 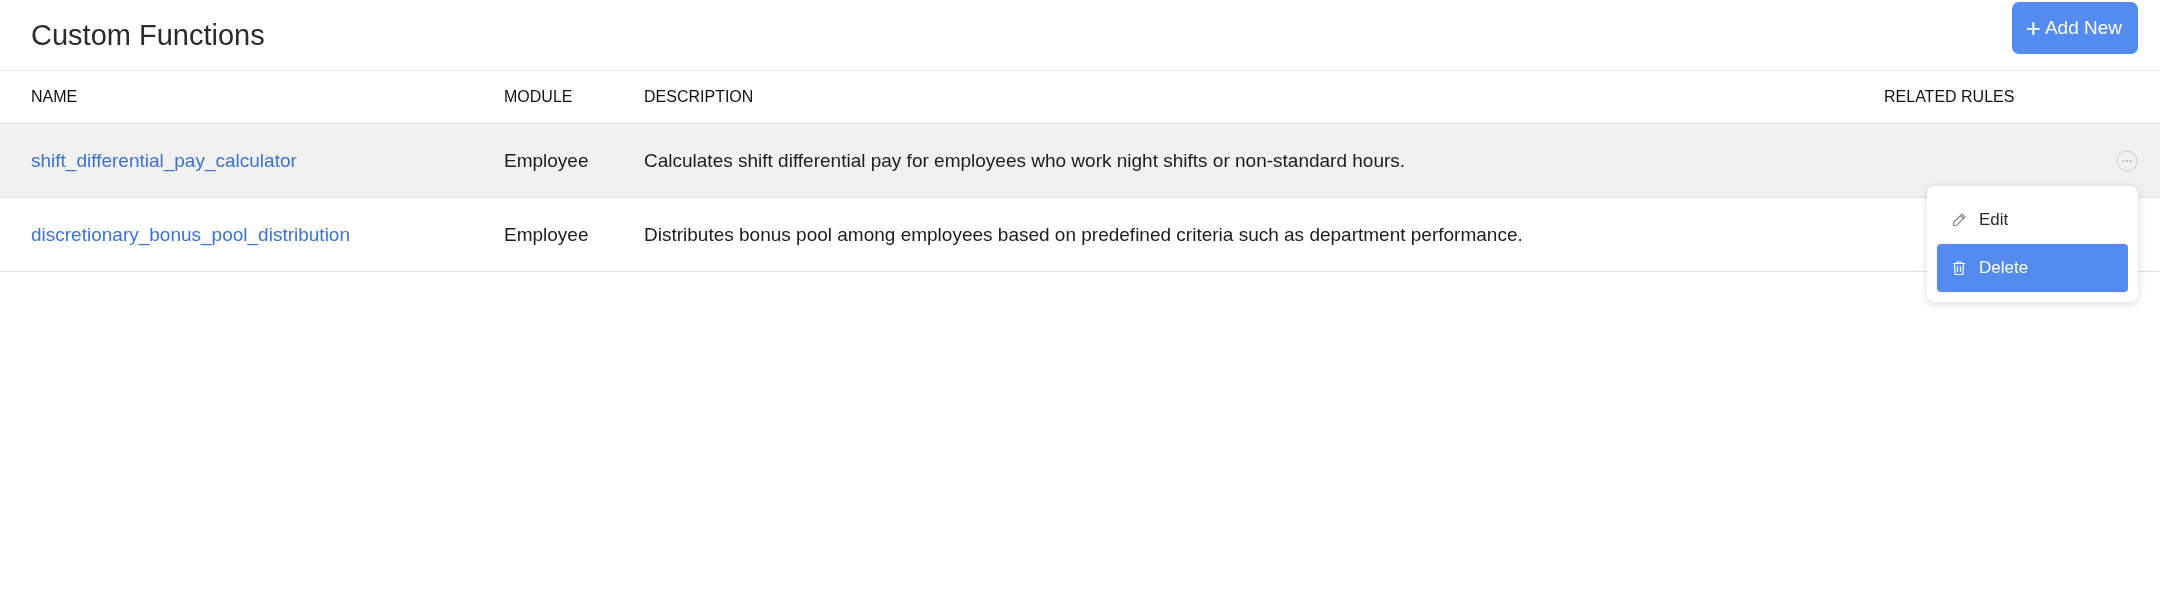 What do you see at coordinates (1025, 160) in the screenshot?
I see `table-cell: Calculates shift differential pay for employees who work night shifts or non-standard hours.` at bounding box center [1025, 160].